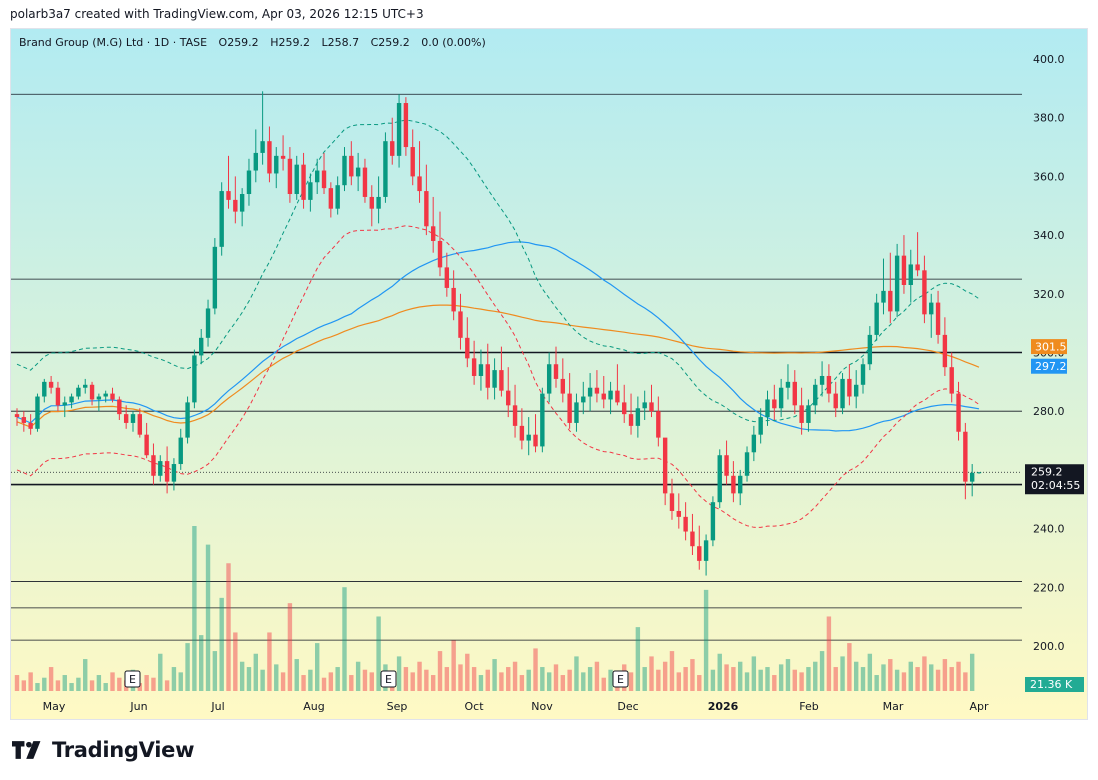  I want to click on legend-low: L258.7, so click(340, 42).